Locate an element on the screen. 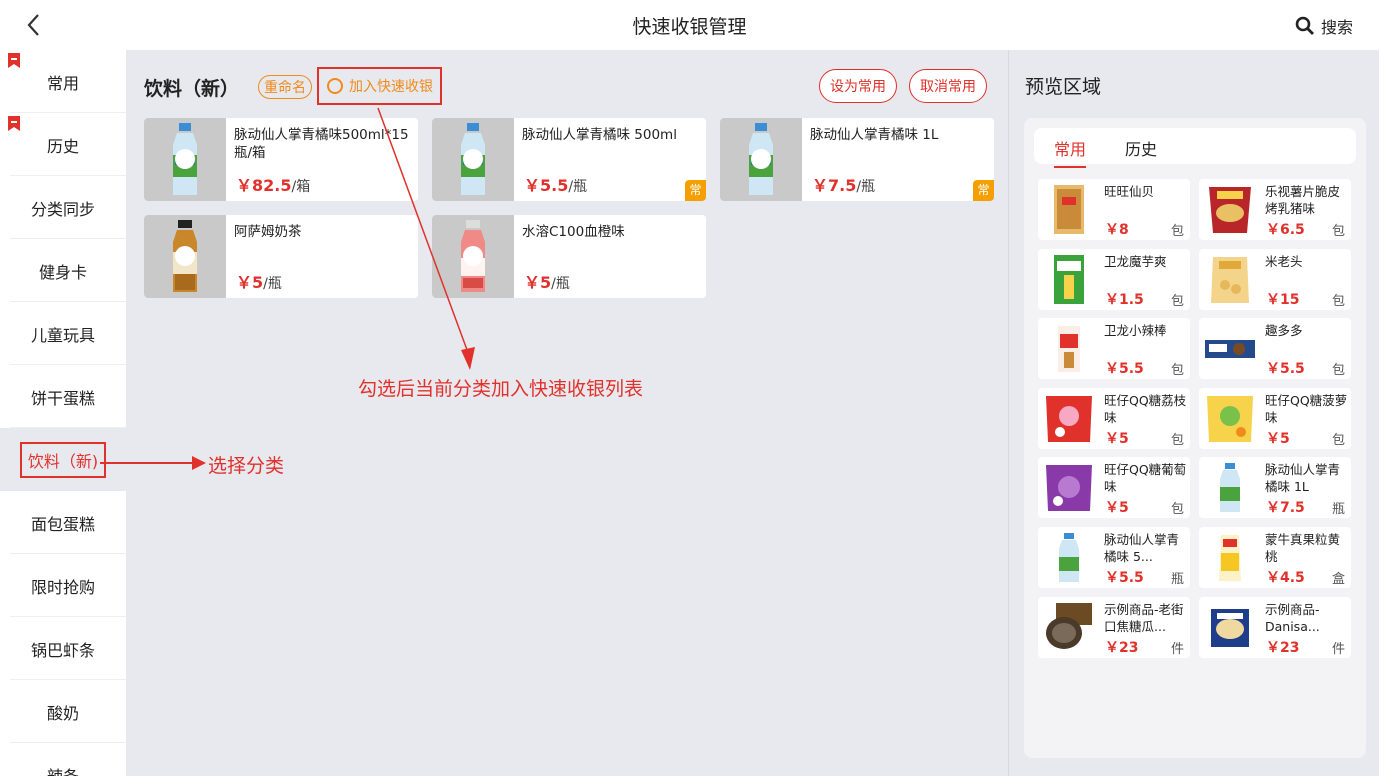  preview-item-name: 脉动仙人掌青橘味 1L is located at coordinates (1303, 478).